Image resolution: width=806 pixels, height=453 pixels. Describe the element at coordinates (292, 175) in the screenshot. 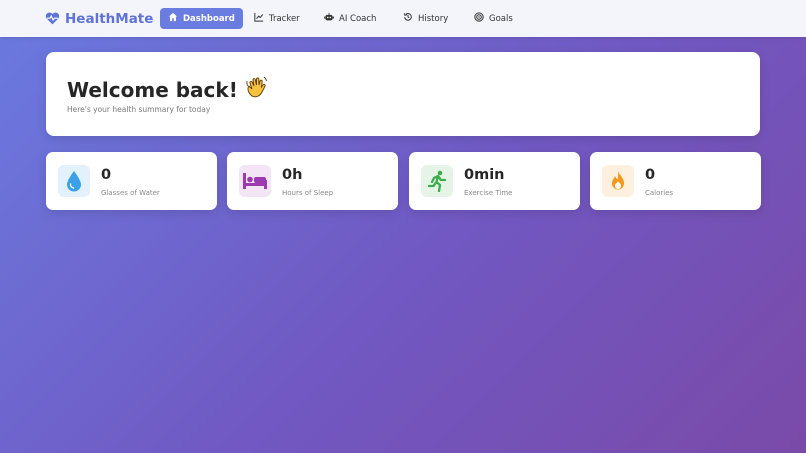

I see `stat-value: 0h` at that location.